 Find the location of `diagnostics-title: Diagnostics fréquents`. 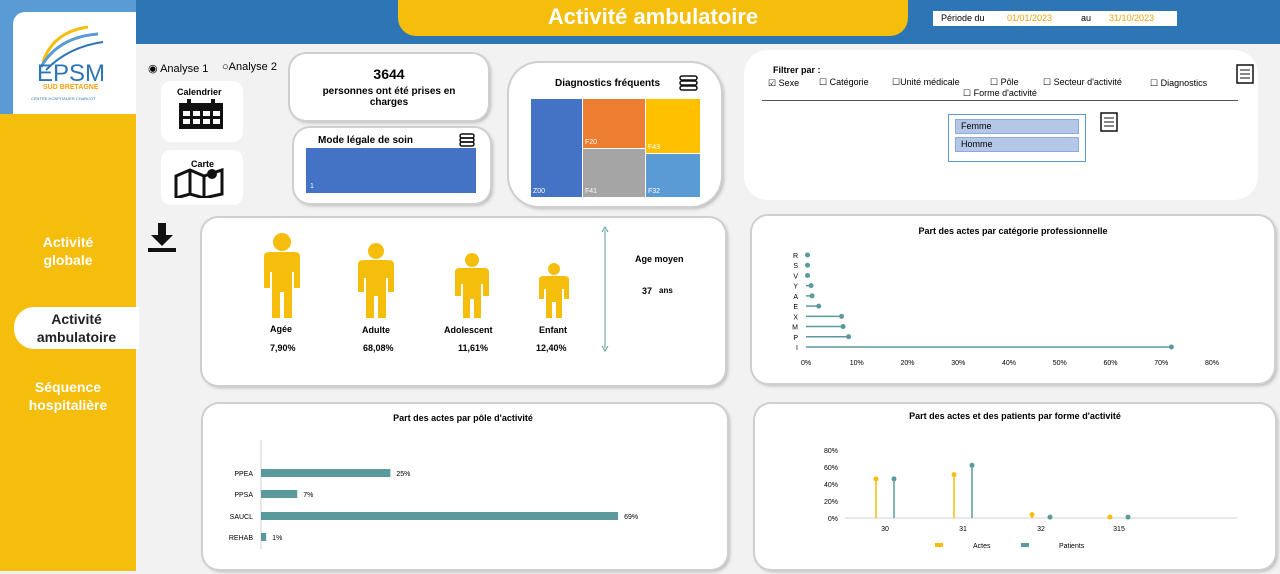

diagnostics-title: Diagnostics fréquents is located at coordinates (608, 83).